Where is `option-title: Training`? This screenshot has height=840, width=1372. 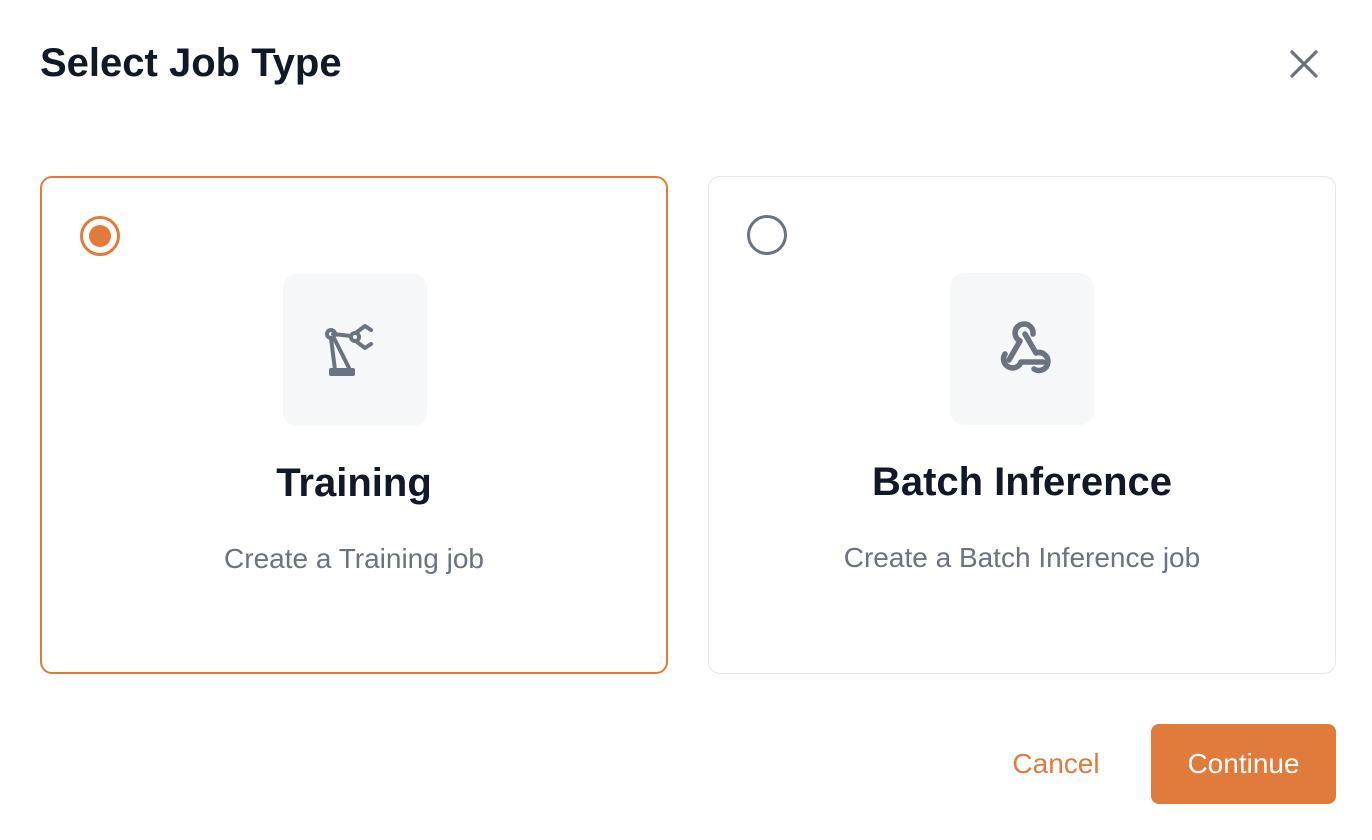 option-title: Training is located at coordinates (354, 483).